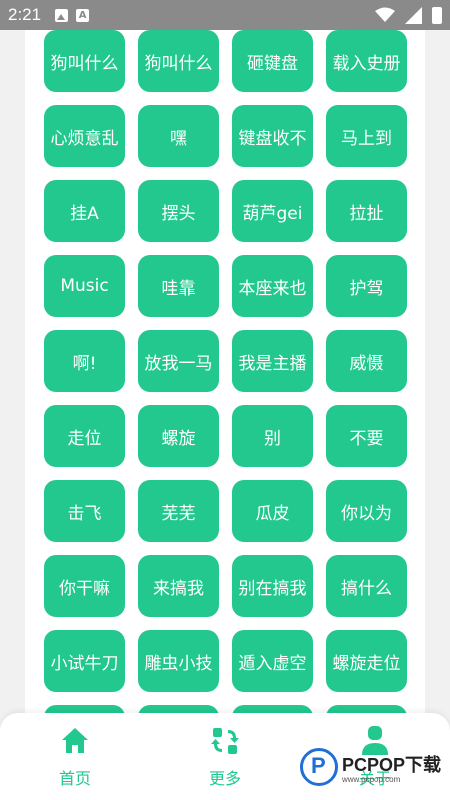 This screenshot has height=800, width=450. What do you see at coordinates (366, 136) in the screenshot?
I see `sound-button: 马上到` at bounding box center [366, 136].